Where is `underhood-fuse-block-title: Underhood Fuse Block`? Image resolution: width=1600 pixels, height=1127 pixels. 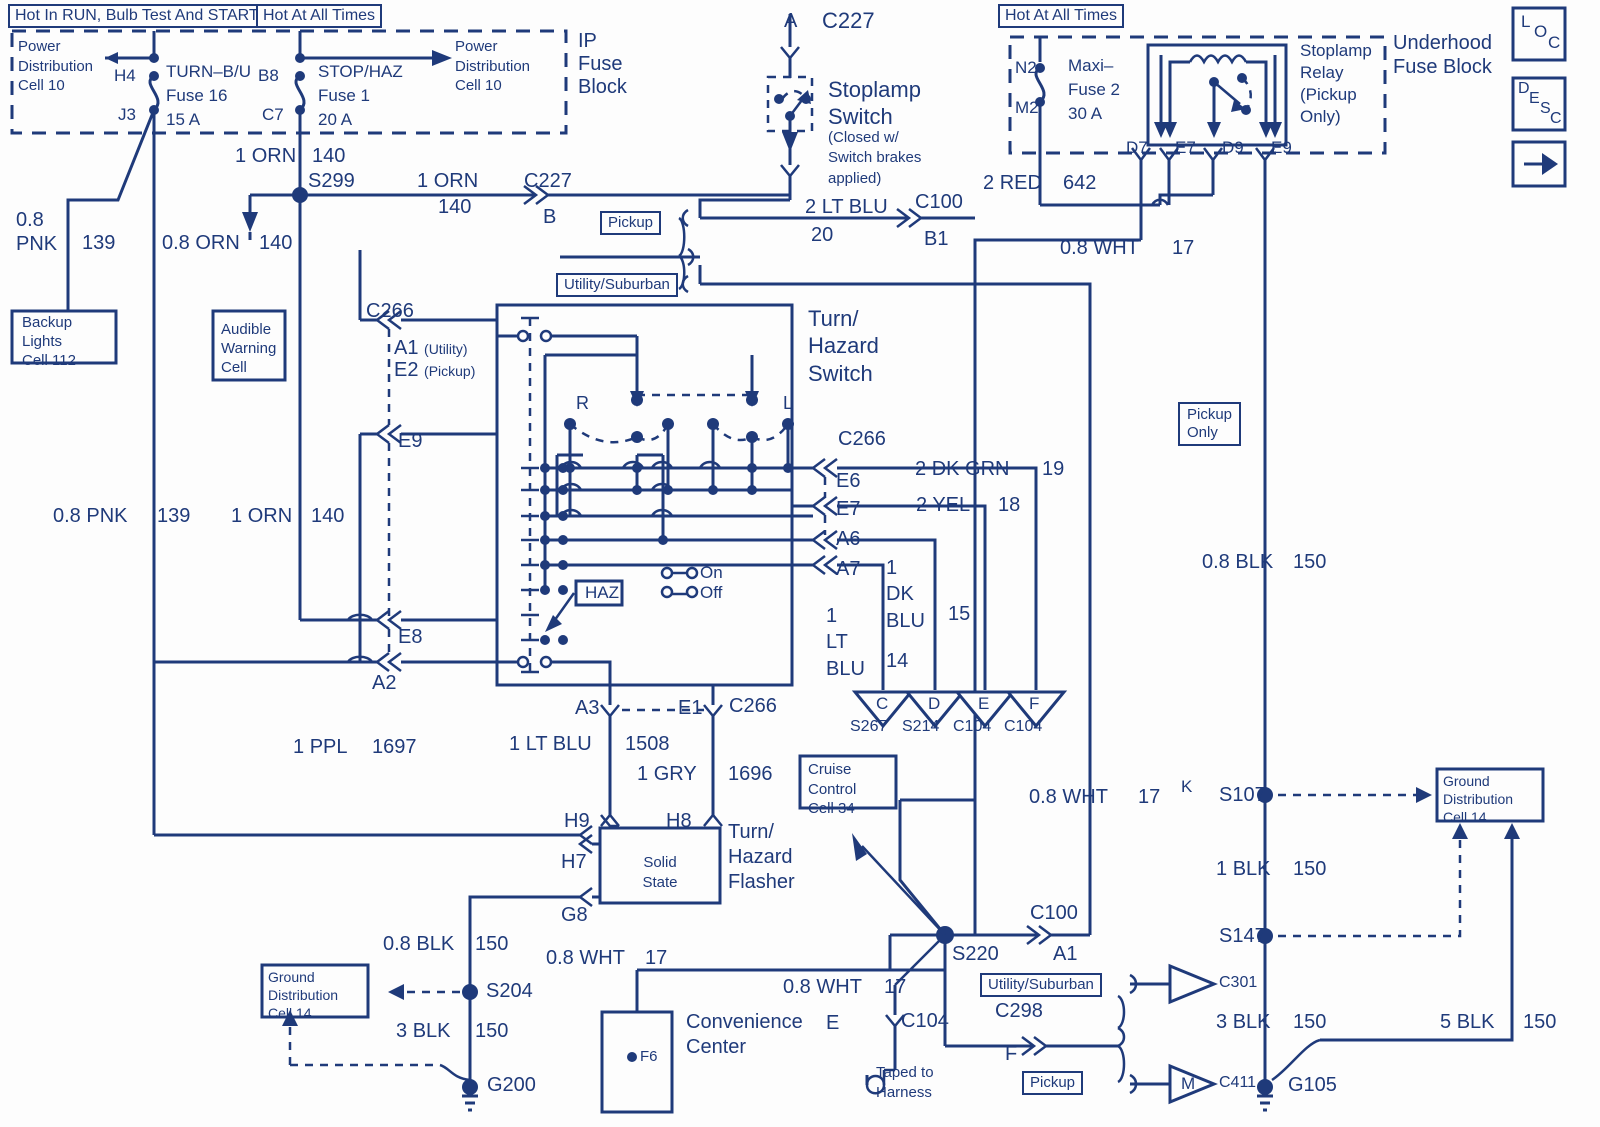
underhood-fuse-block-title: Underhood Fuse Block is located at coordinates (1442, 55).